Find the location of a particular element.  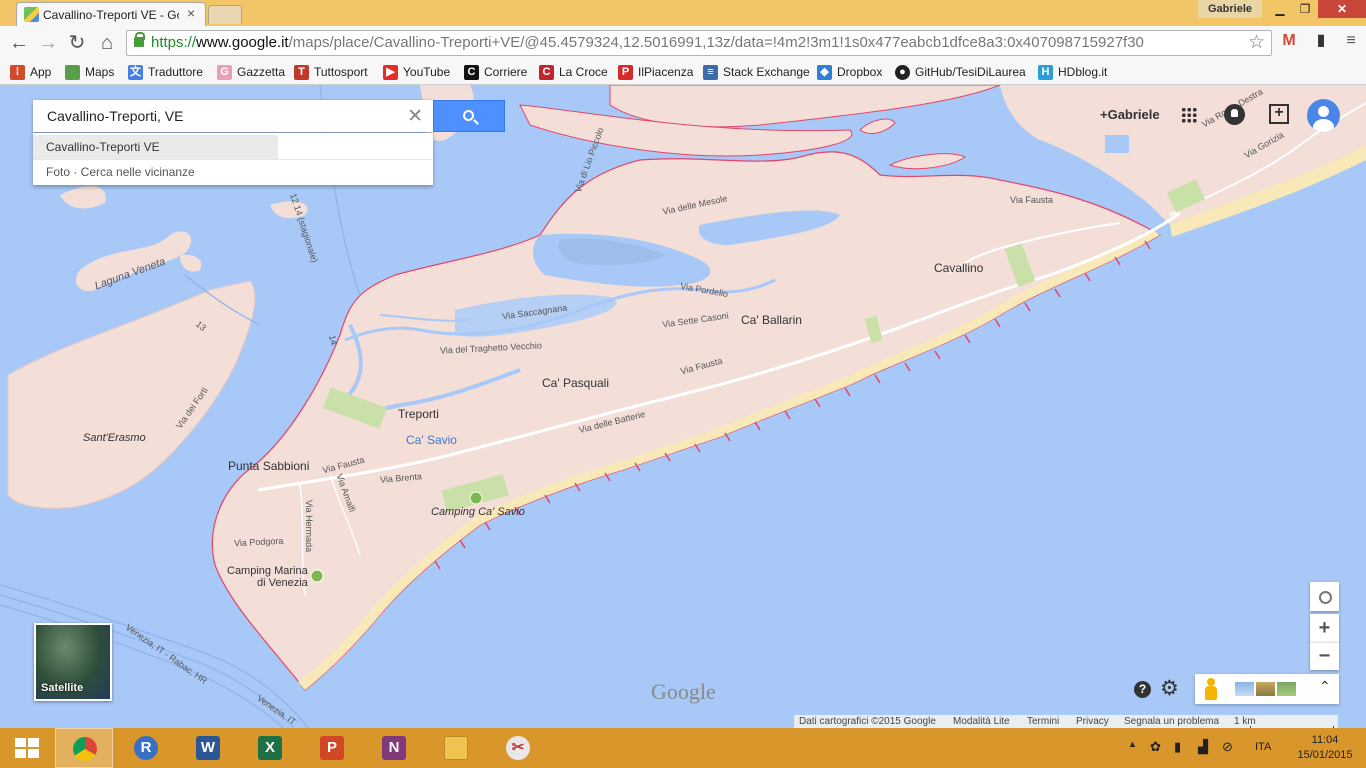

map-label-camping-marina-2: di Venezia is located at coordinates (282, 583).